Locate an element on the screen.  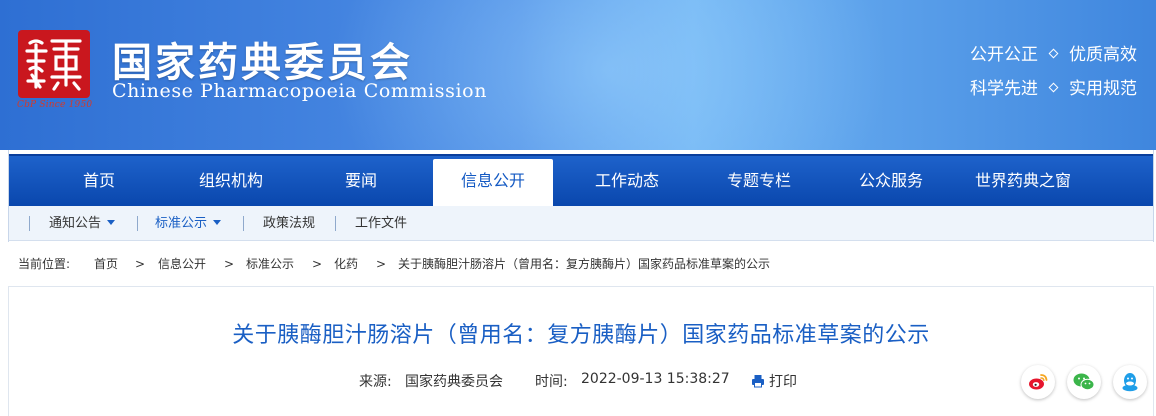
print-button: 打印 is located at coordinates (783, 381).